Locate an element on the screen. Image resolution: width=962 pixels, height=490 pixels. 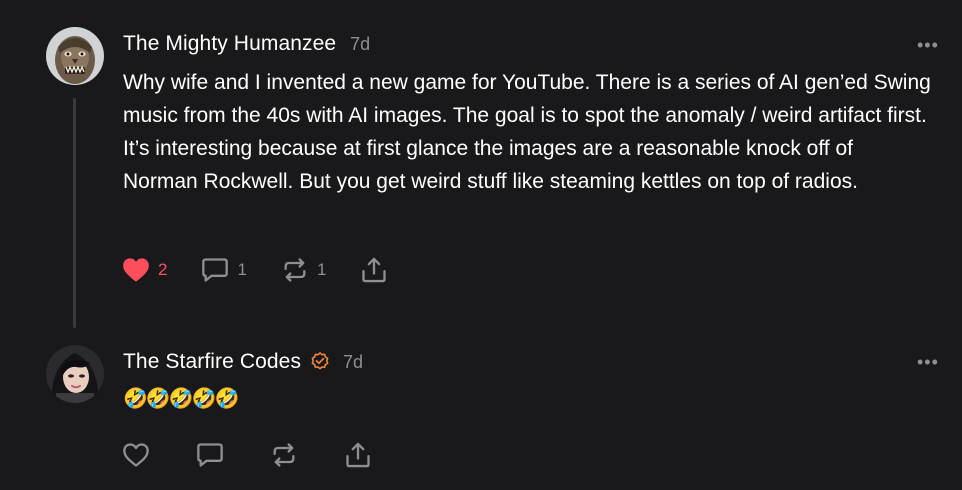
repost-button: 1 is located at coordinates (303, 270).